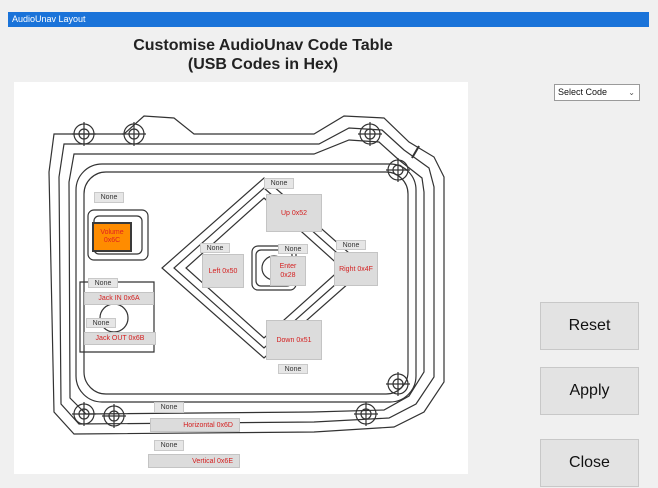 This screenshot has height=488, width=658. Describe the element at coordinates (351, 245) in the screenshot. I see `right-none-label: None` at that location.